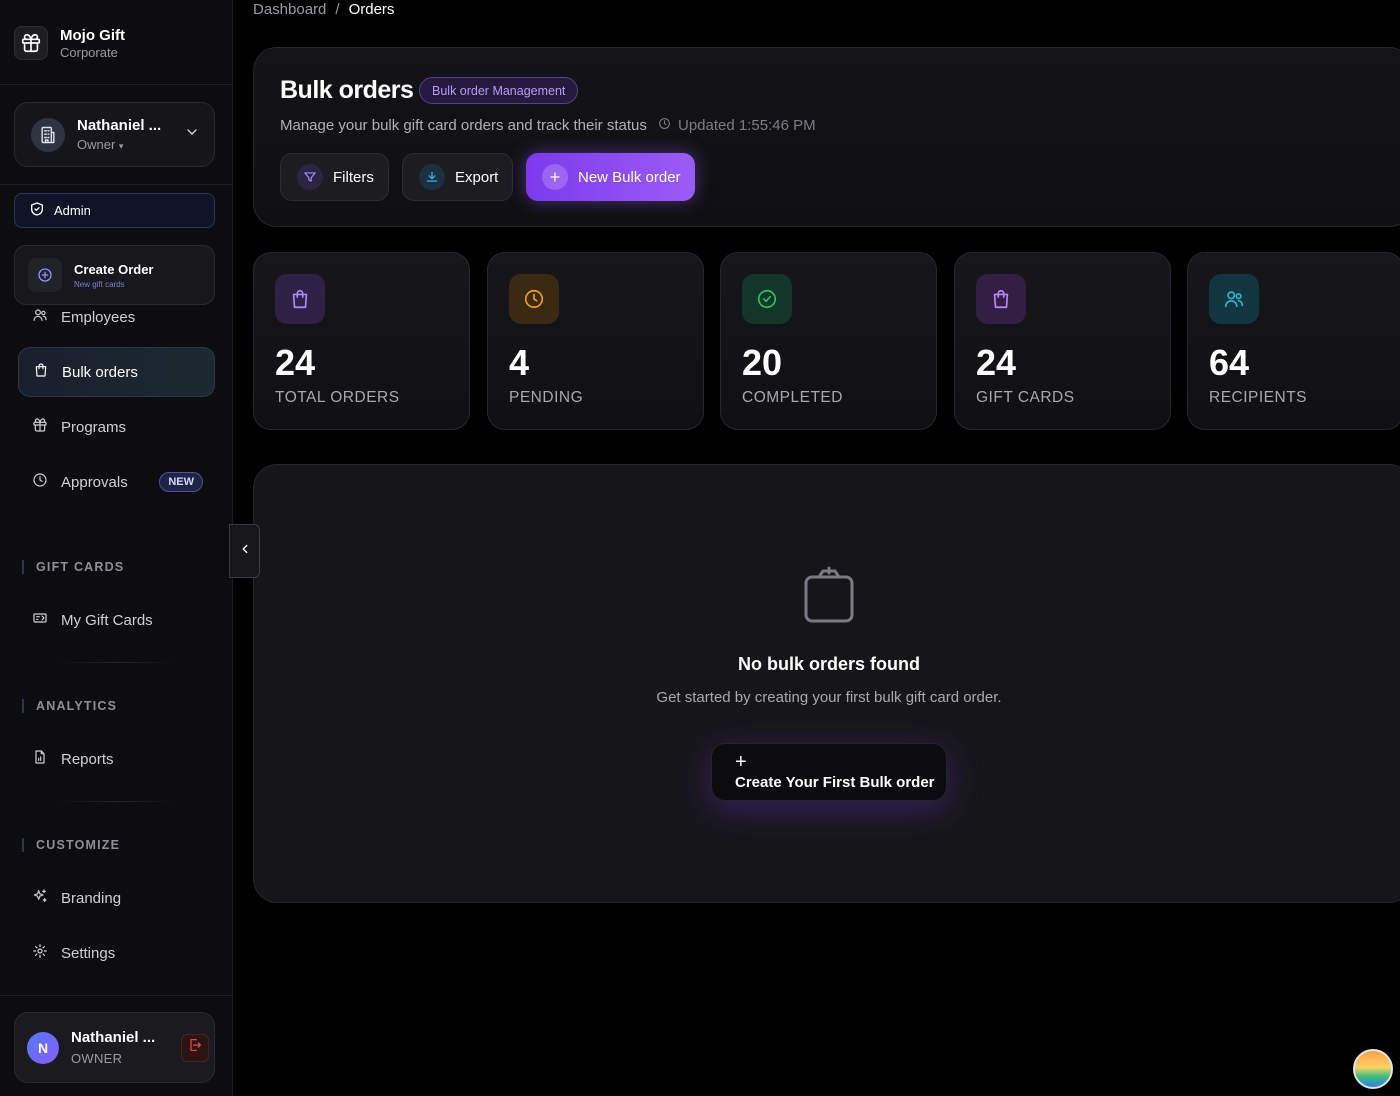 Image resolution: width=1400 pixels, height=1096 pixels. I want to click on sidebar-item-programs: Programs, so click(116, 427).